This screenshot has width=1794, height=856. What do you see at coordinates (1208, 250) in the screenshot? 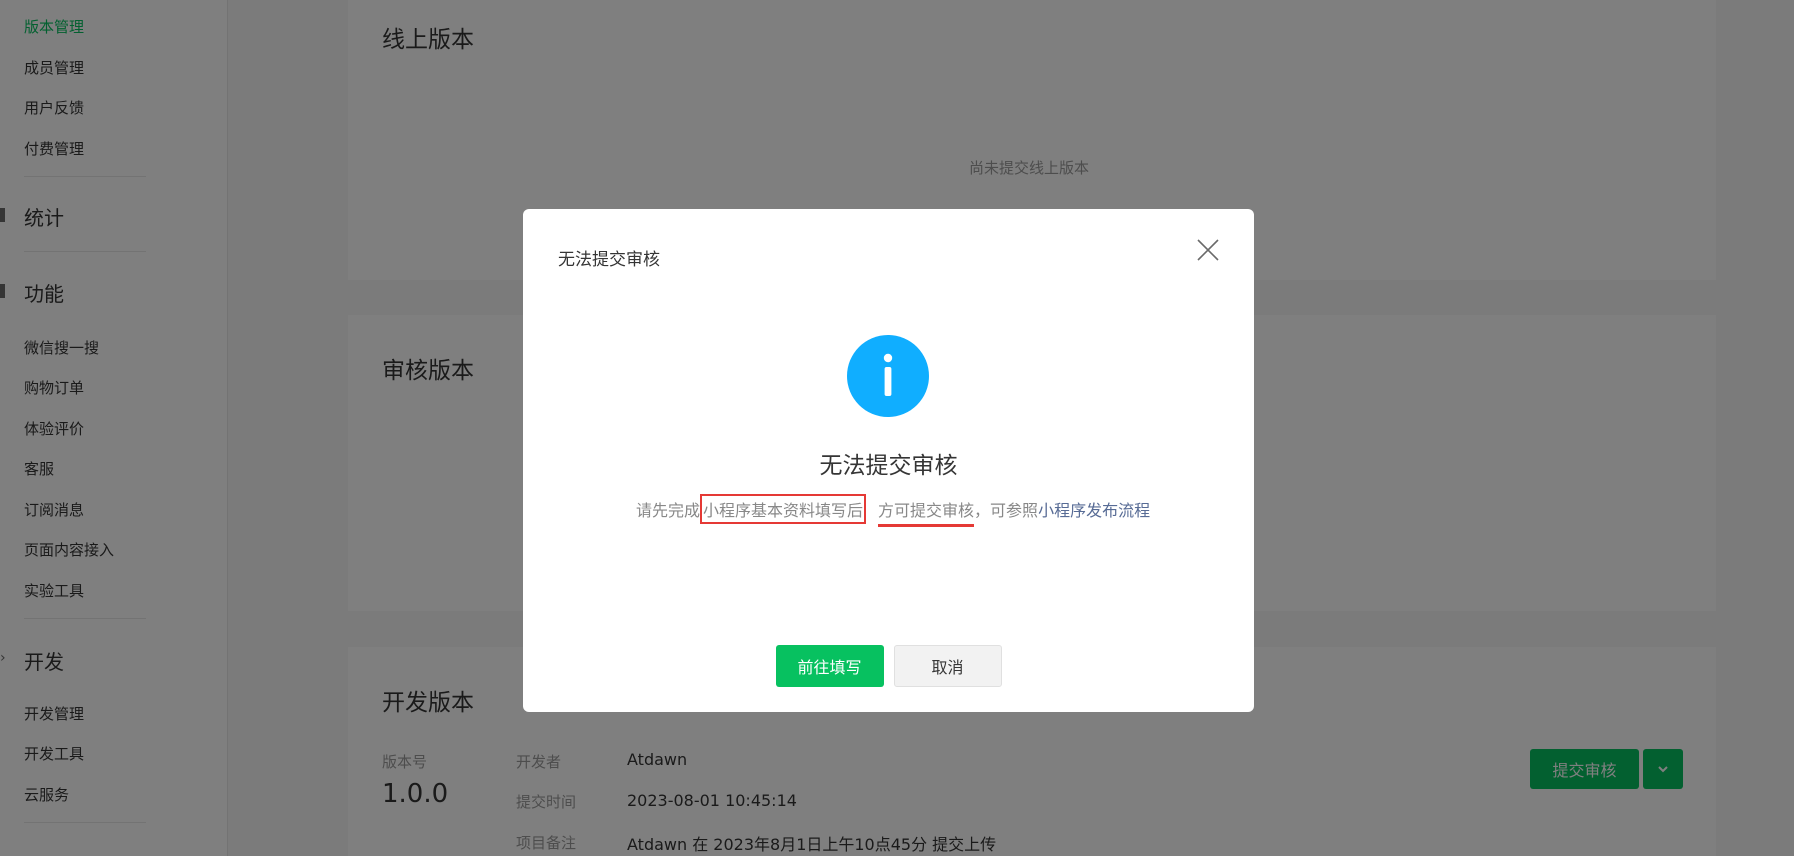
I see `close-icon` at bounding box center [1208, 250].